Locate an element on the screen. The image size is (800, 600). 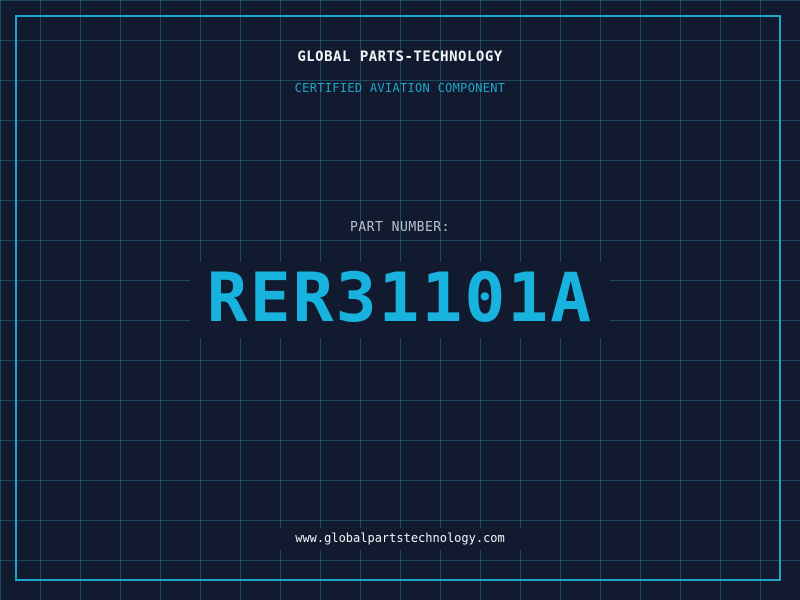
part-number-value: RER31101A is located at coordinates (400, 298).